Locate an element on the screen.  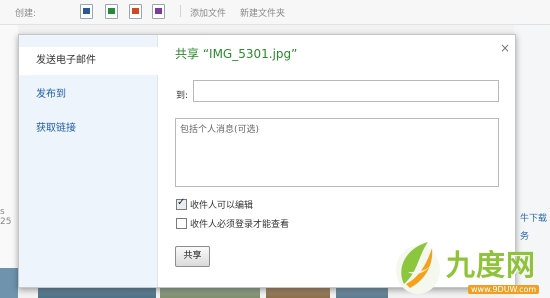
photo-thumbnail is located at coordinates (9, 283).